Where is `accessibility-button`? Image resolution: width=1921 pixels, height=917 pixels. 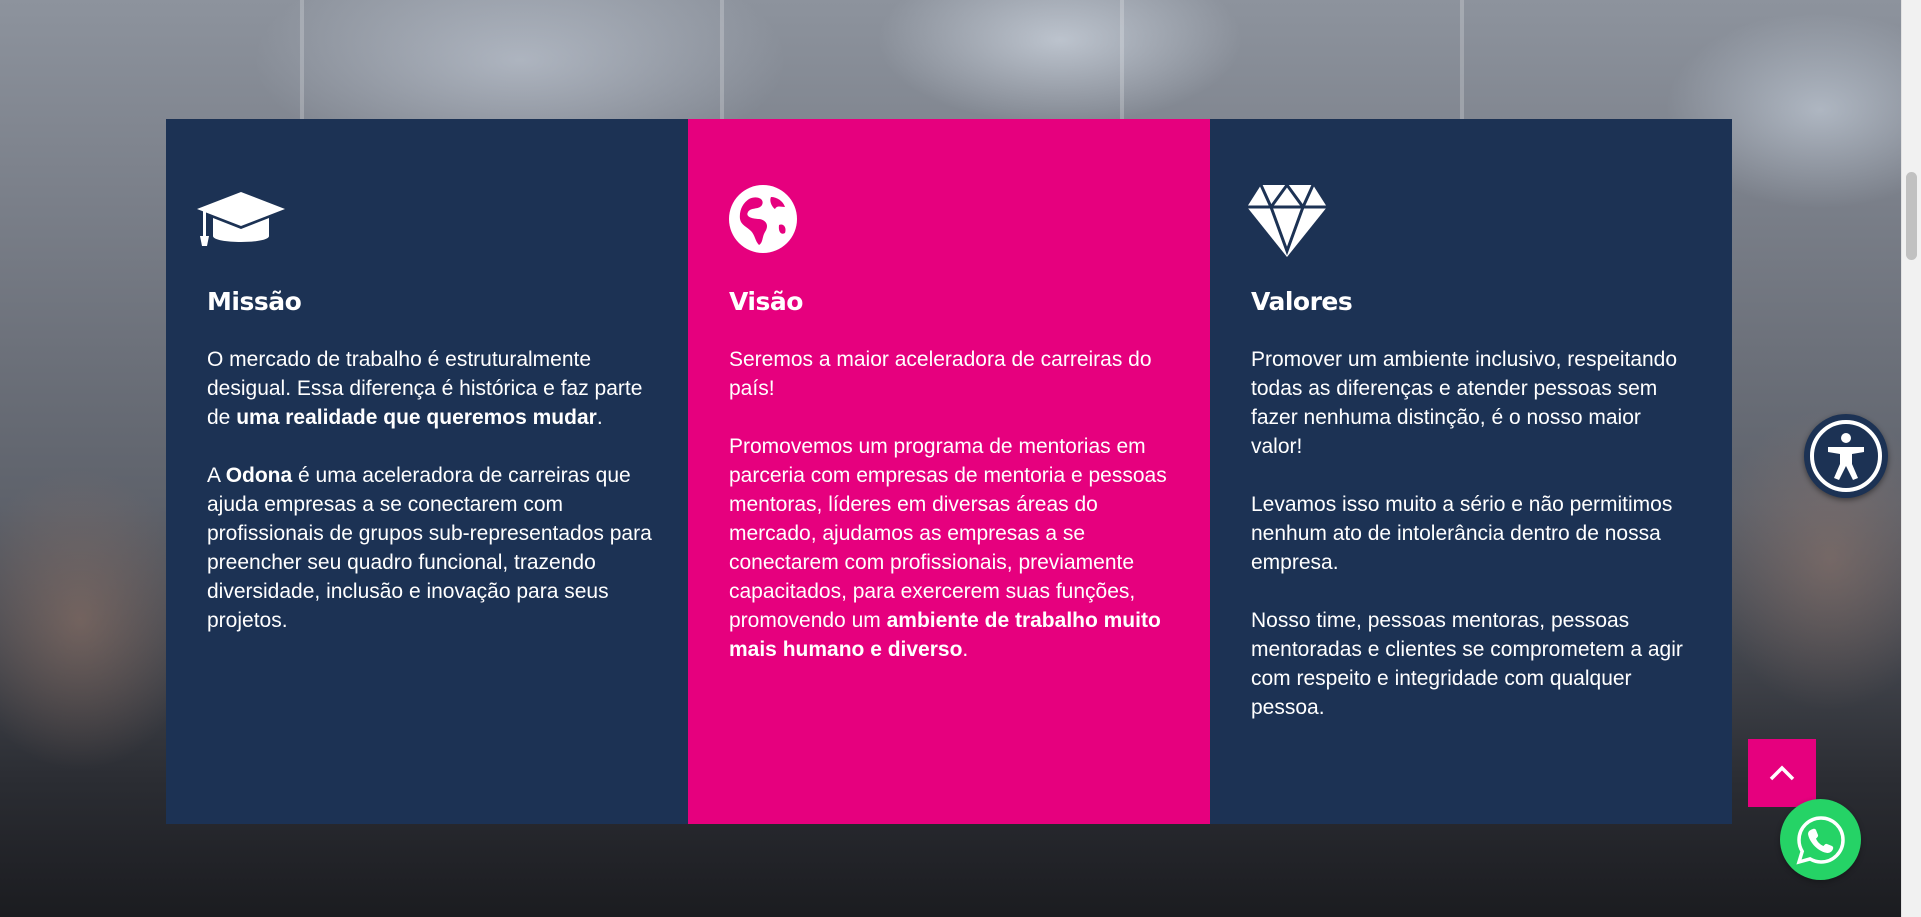 accessibility-button is located at coordinates (1846, 456).